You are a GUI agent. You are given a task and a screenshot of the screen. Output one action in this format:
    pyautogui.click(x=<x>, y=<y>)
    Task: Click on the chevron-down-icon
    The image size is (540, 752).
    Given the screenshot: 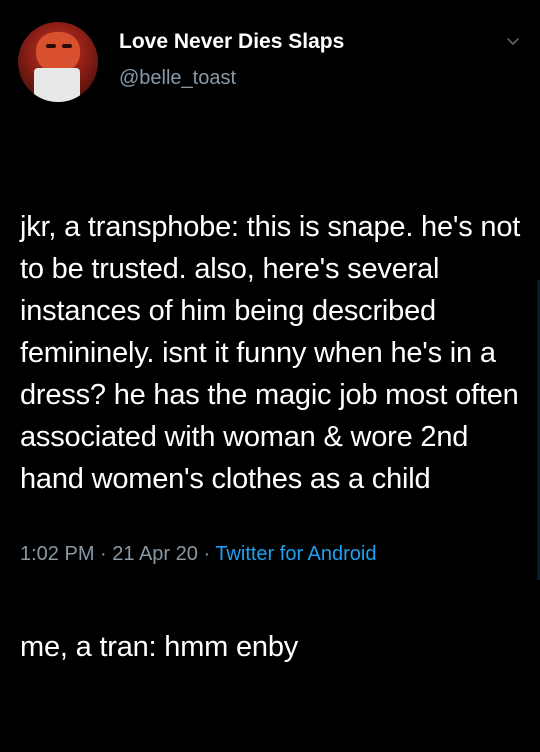 What is the action you would take?
    pyautogui.click(x=513, y=41)
    